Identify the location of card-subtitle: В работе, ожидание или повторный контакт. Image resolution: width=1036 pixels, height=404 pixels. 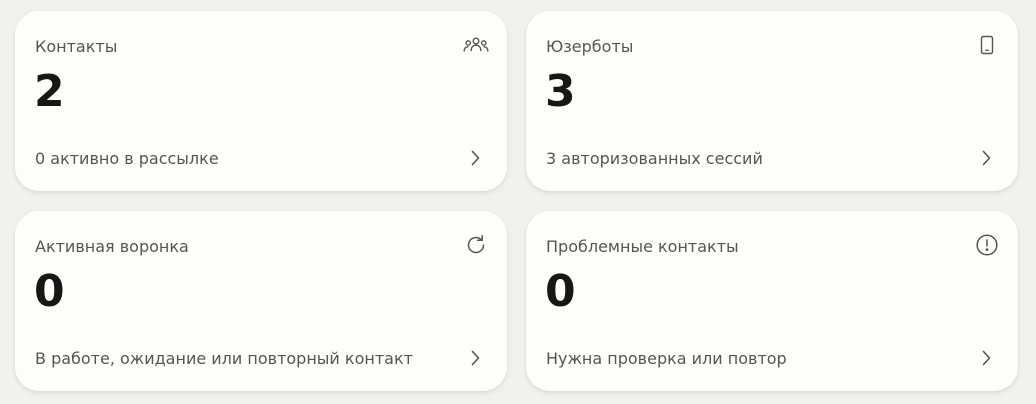
(224, 358).